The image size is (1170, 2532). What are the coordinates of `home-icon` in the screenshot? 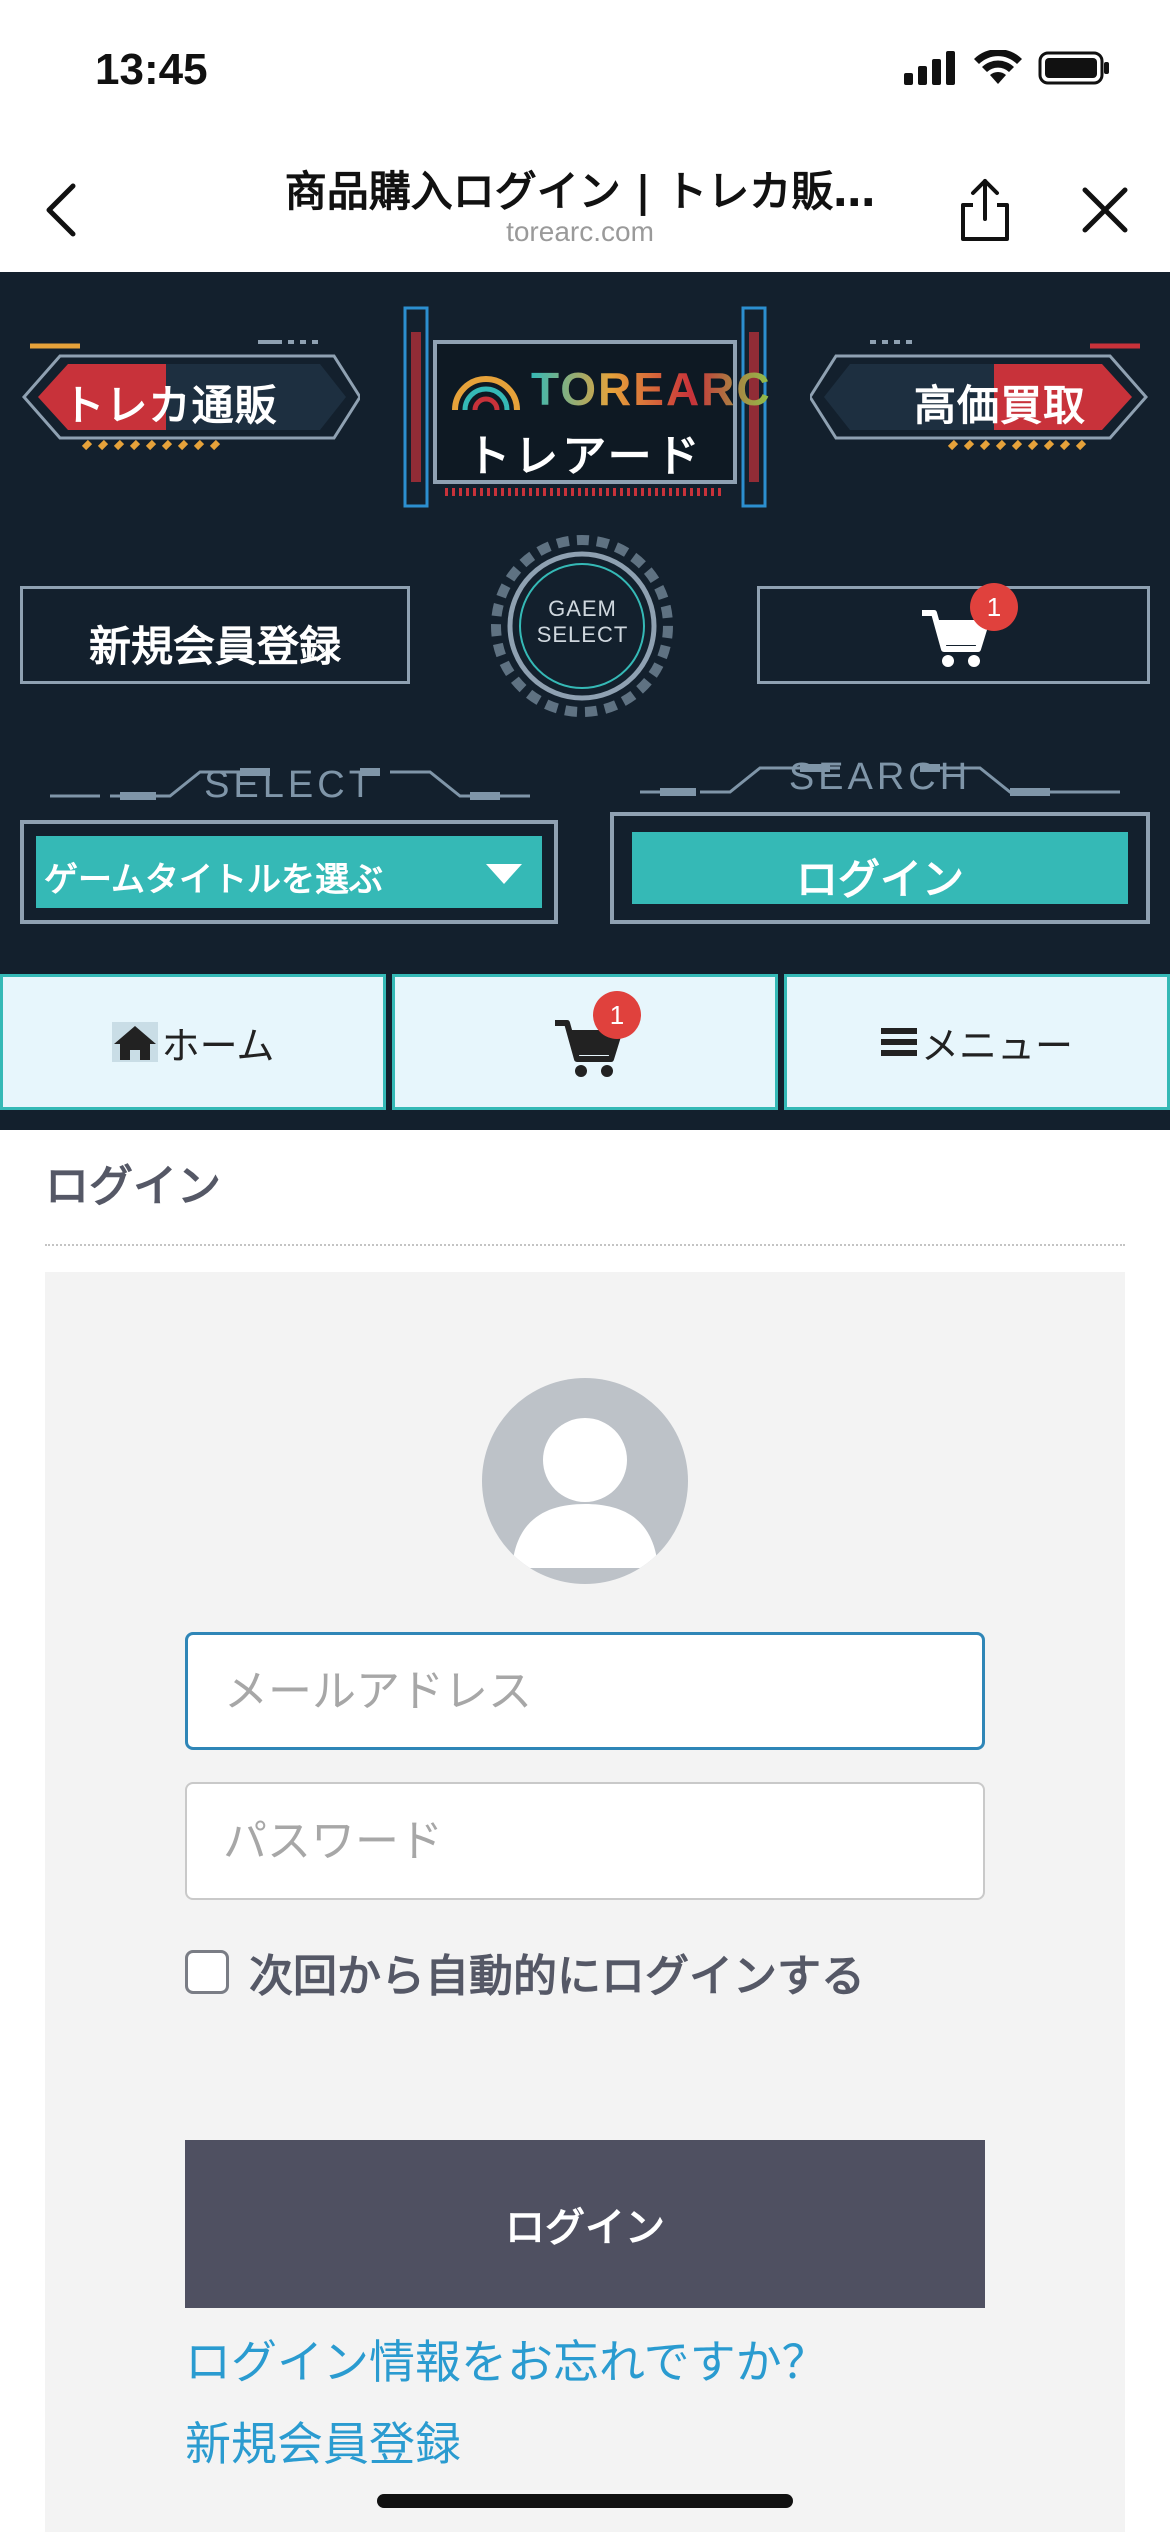 It's located at (134, 1042).